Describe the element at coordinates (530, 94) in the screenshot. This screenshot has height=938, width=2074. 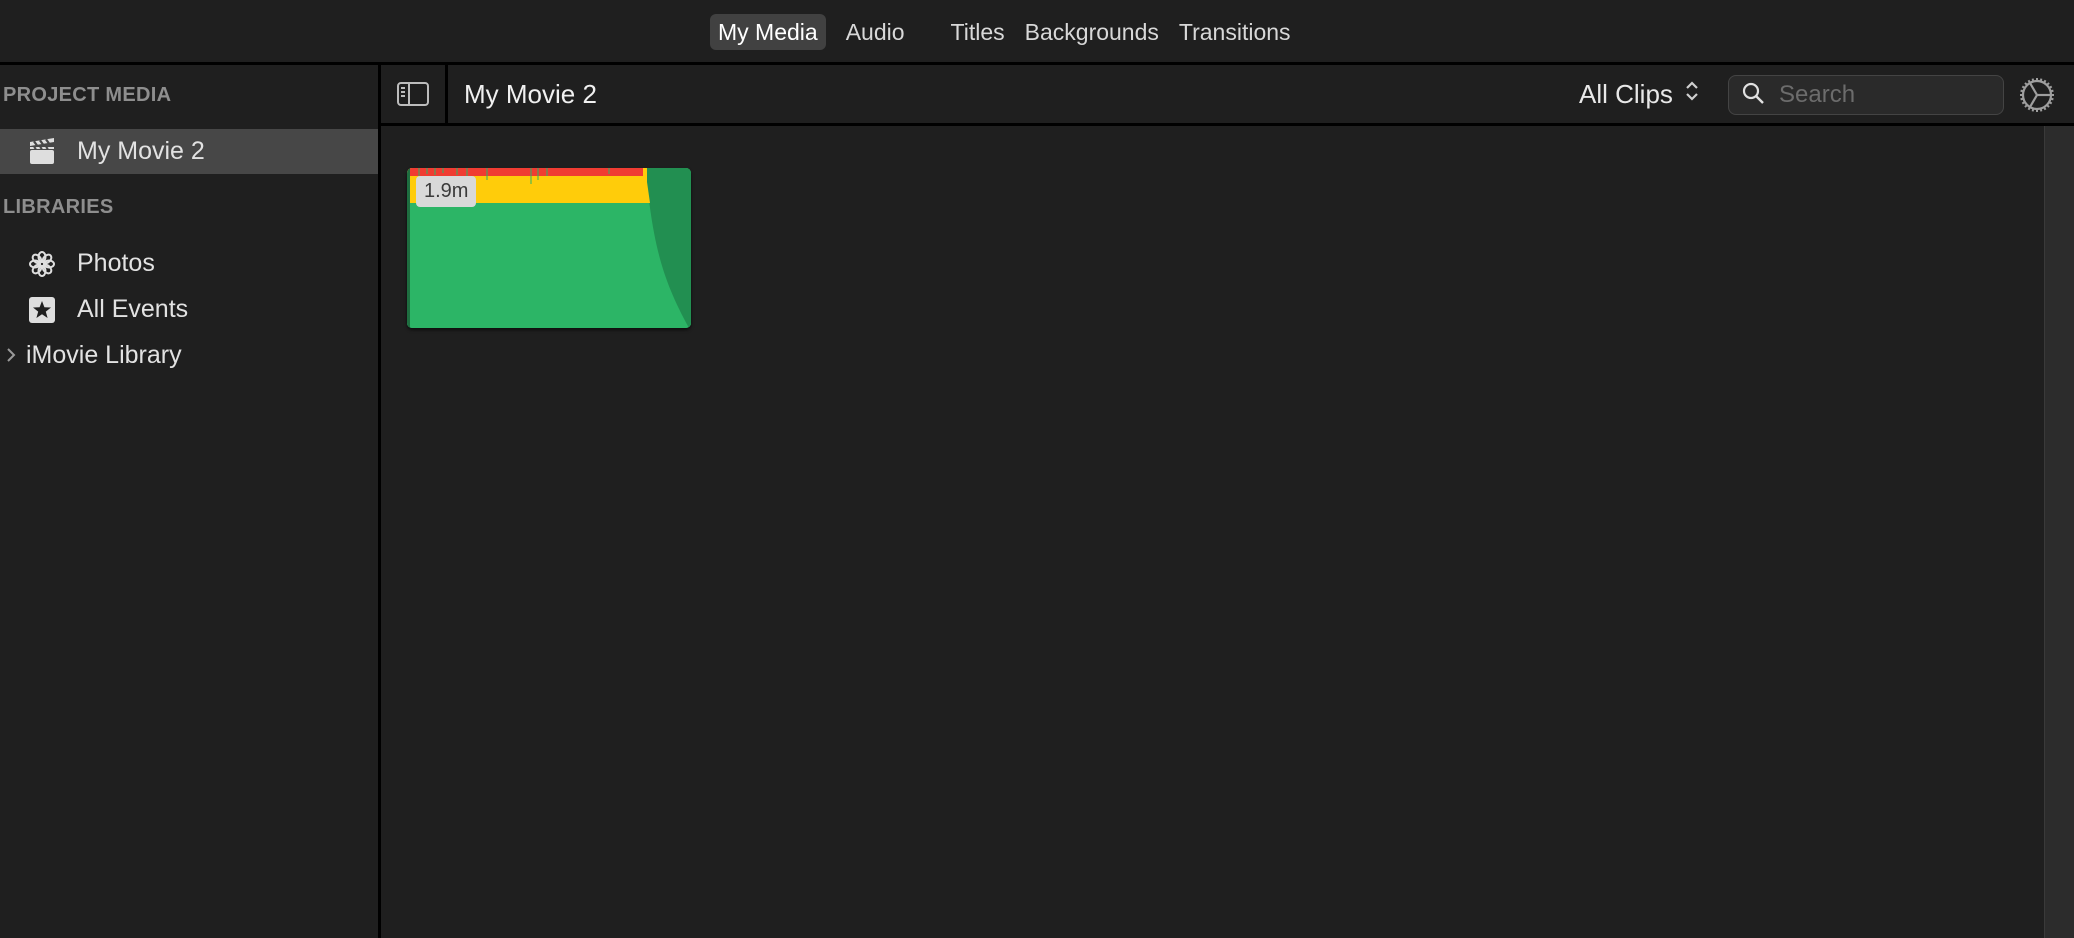
I see `browser-title: My Movie 2` at that location.